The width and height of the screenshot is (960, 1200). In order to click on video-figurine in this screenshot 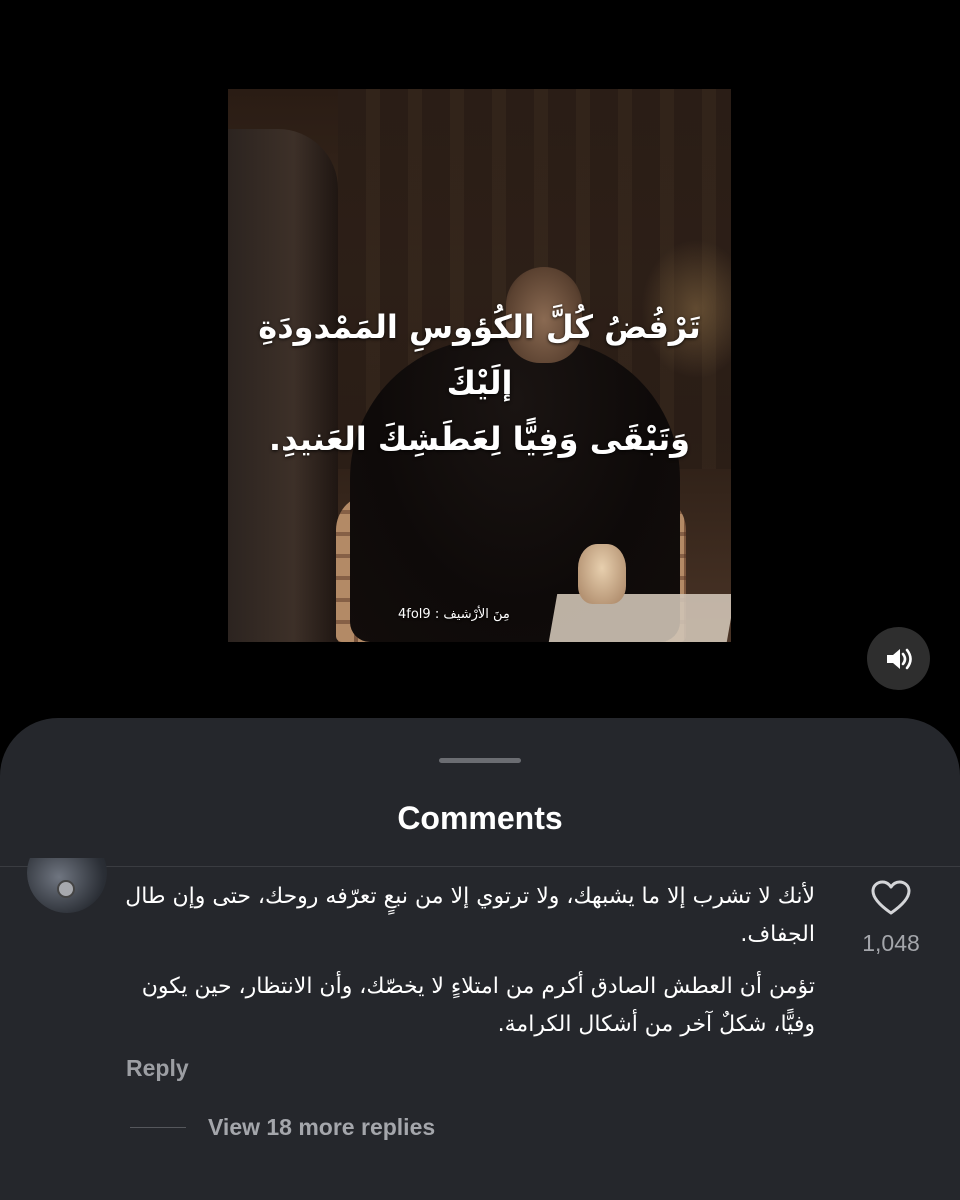, I will do `click(602, 574)`.